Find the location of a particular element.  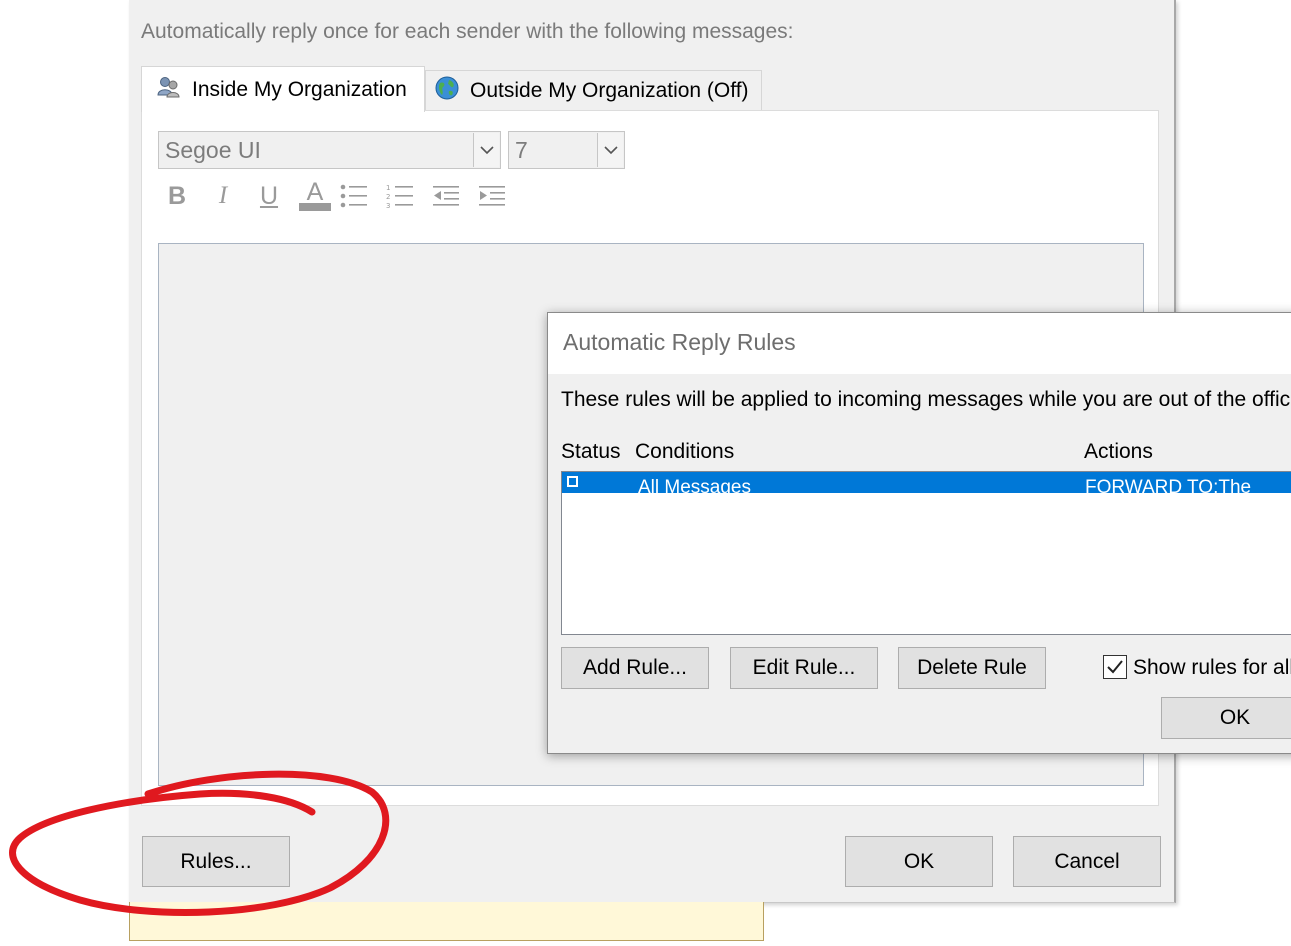

globe-icon is located at coordinates (447, 91).